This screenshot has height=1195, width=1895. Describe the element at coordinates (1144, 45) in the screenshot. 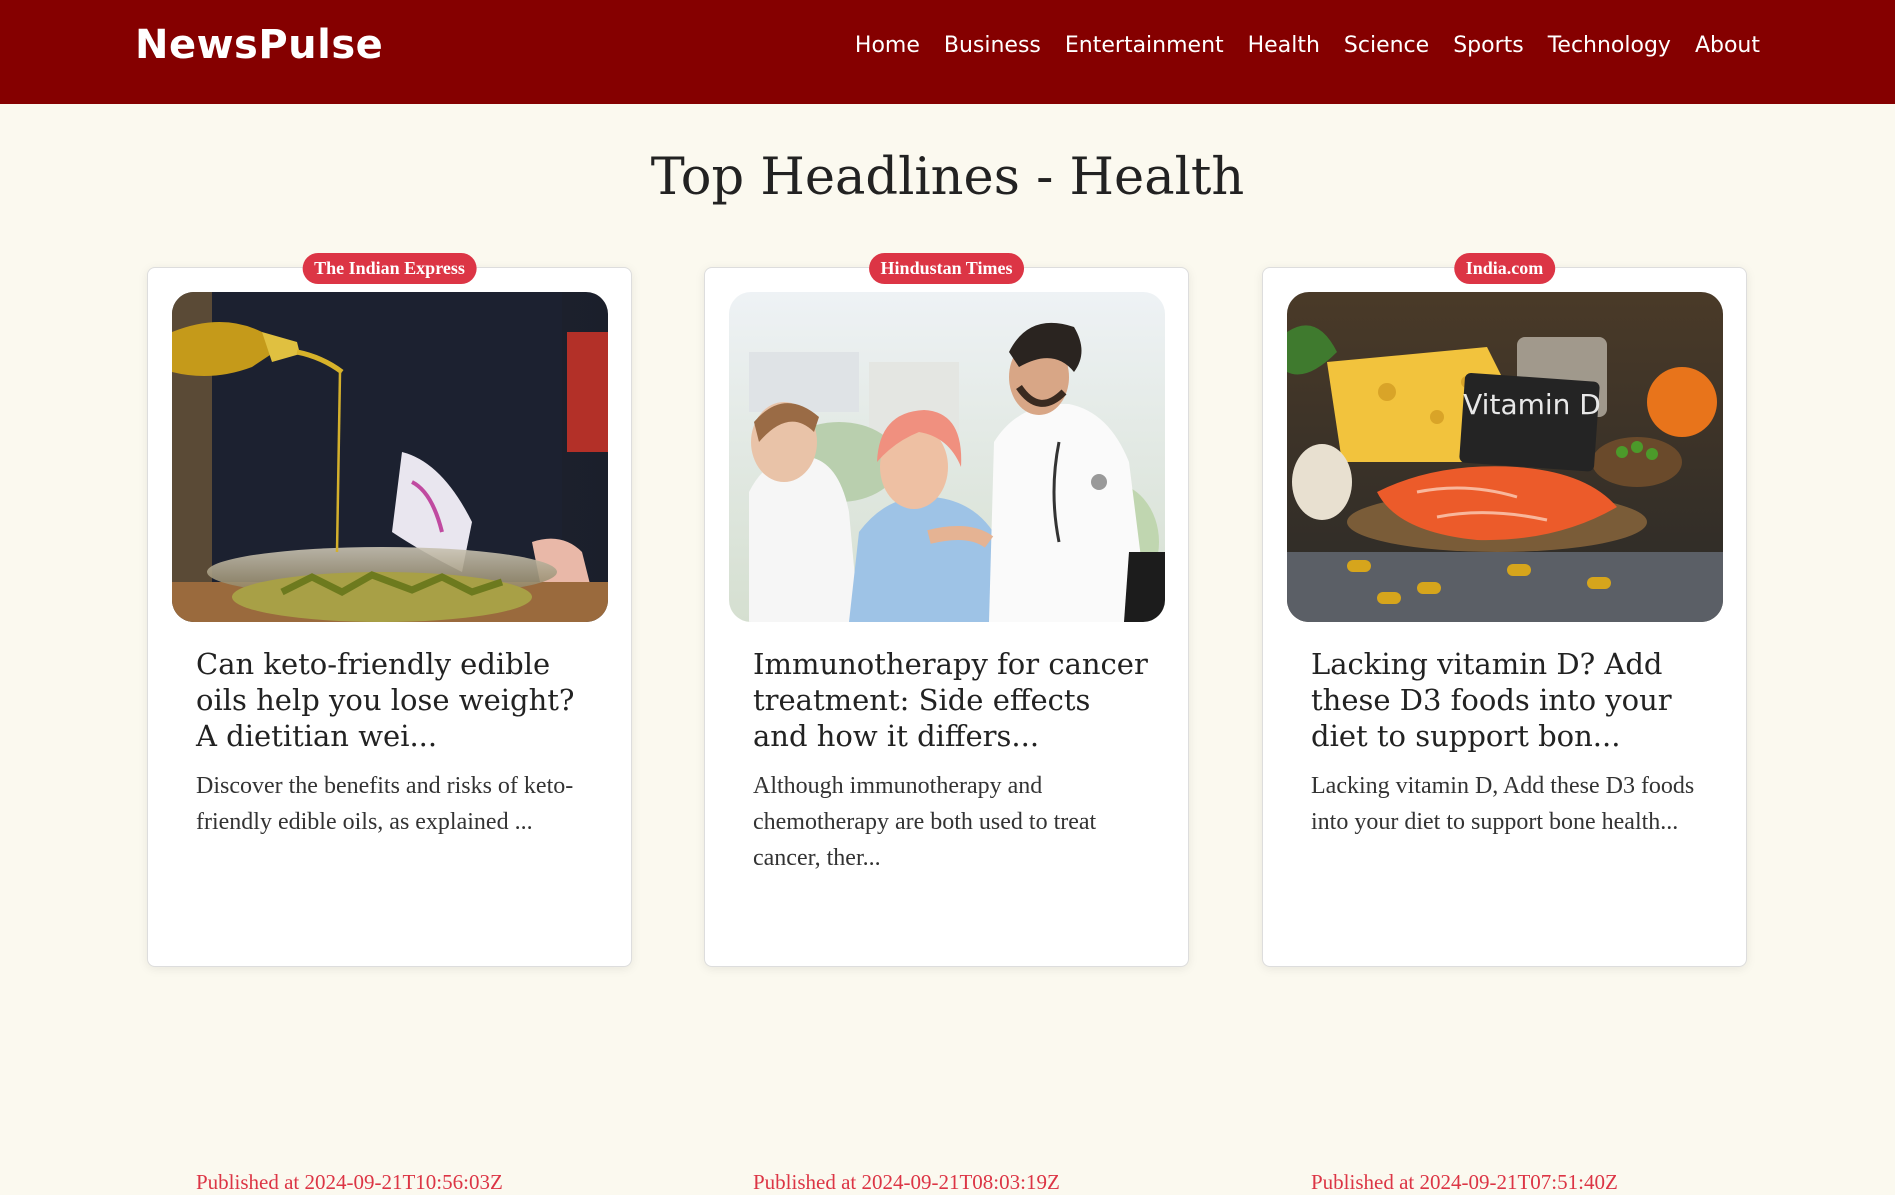

I see `nav-link-entertainment: Entertainment` at that location.